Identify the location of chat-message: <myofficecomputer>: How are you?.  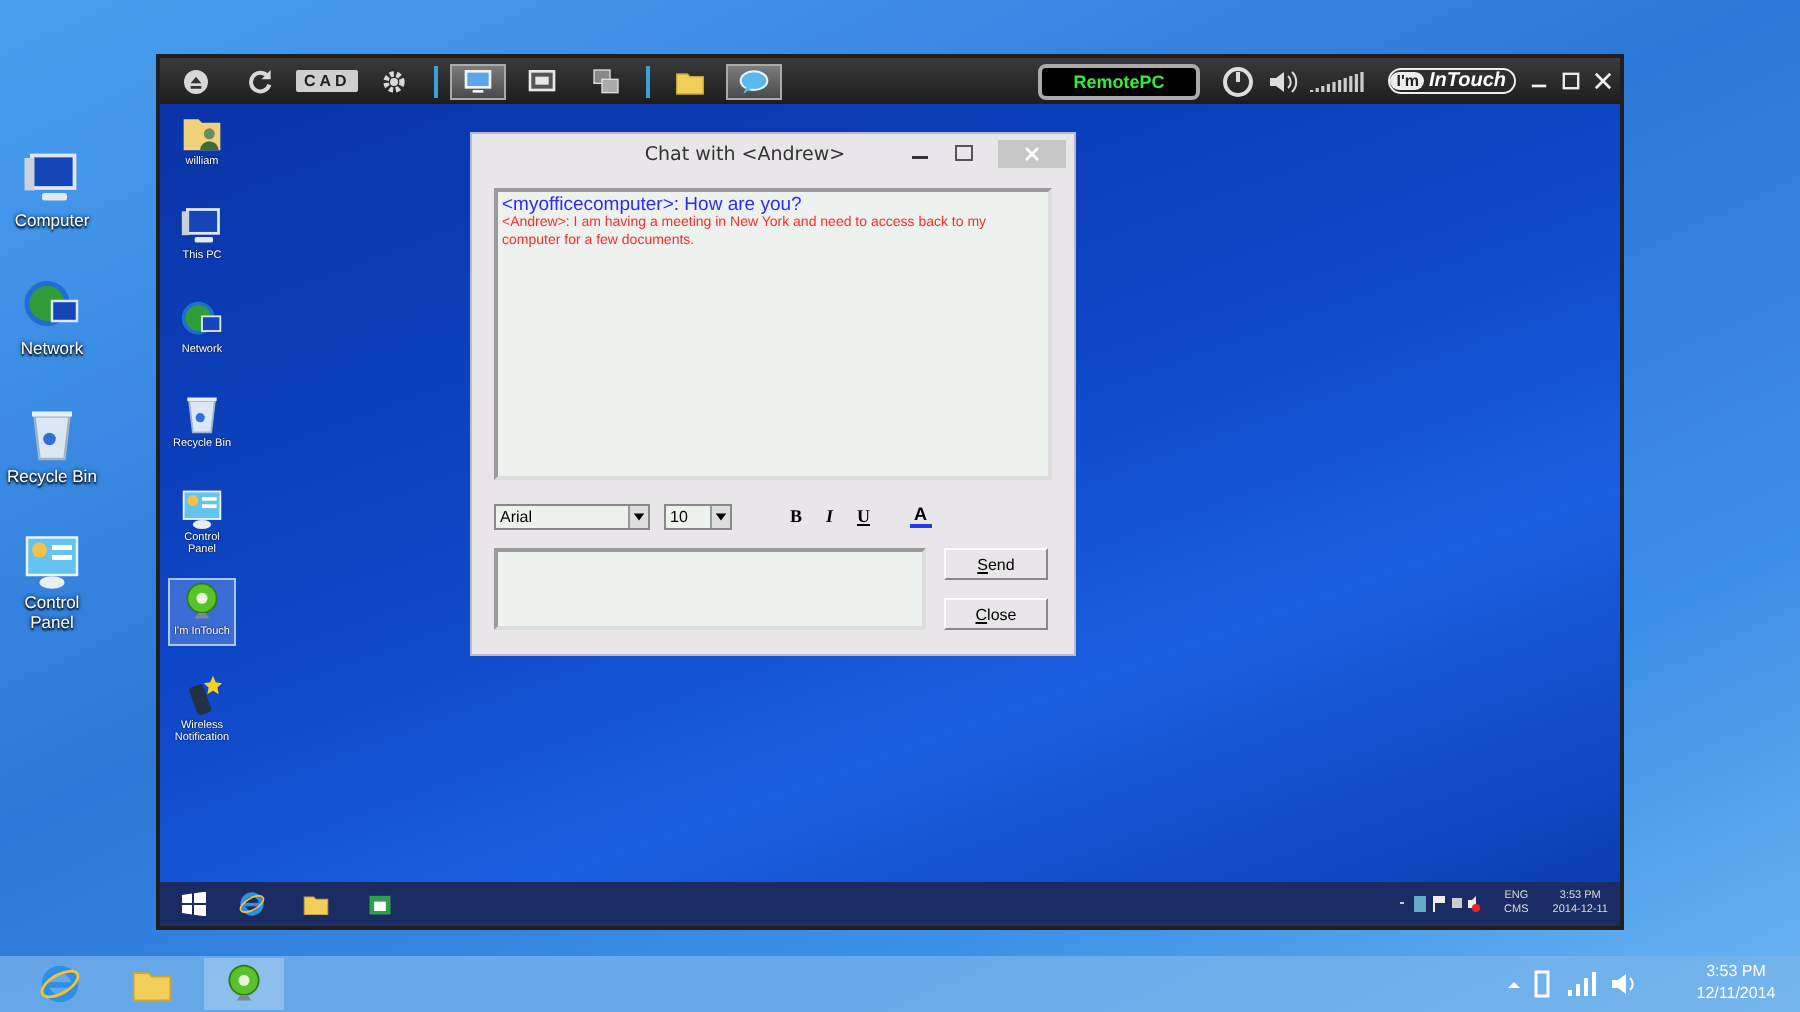
(652, 205).